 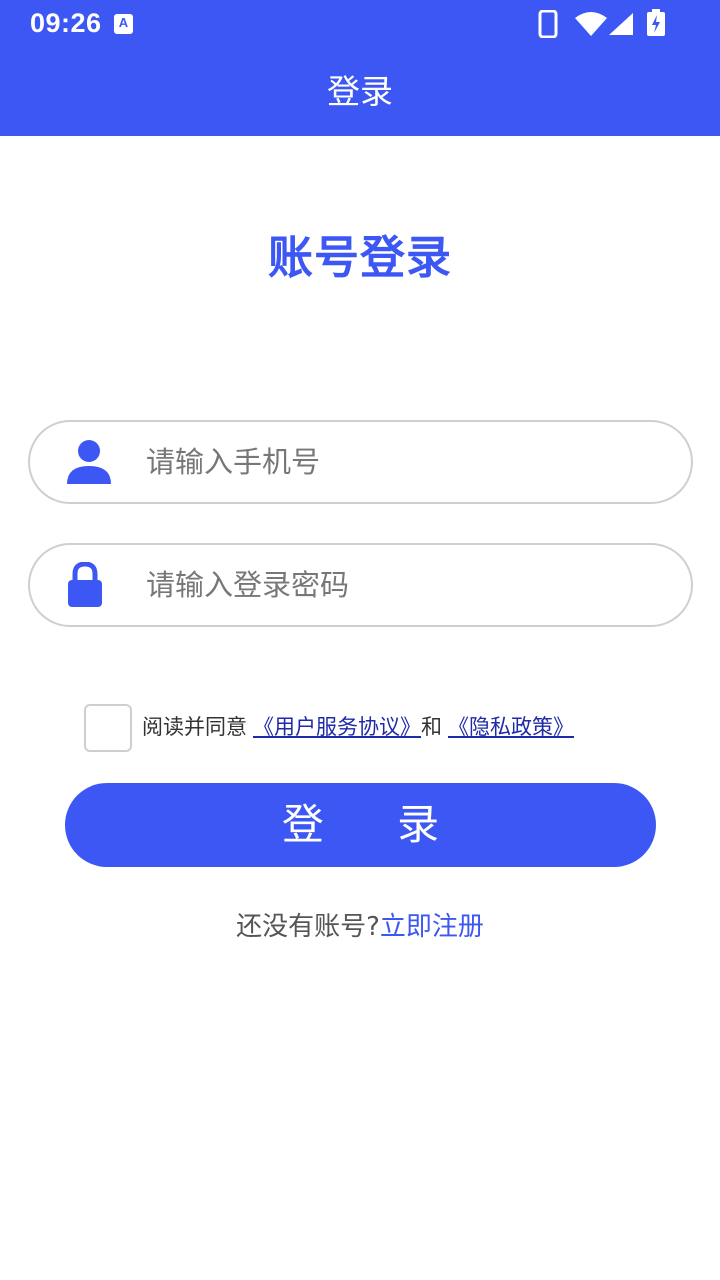 What do you see at coordinates (85, 584) in the screenshot?
I see `lock-icon` at bounding box center [85, 584].